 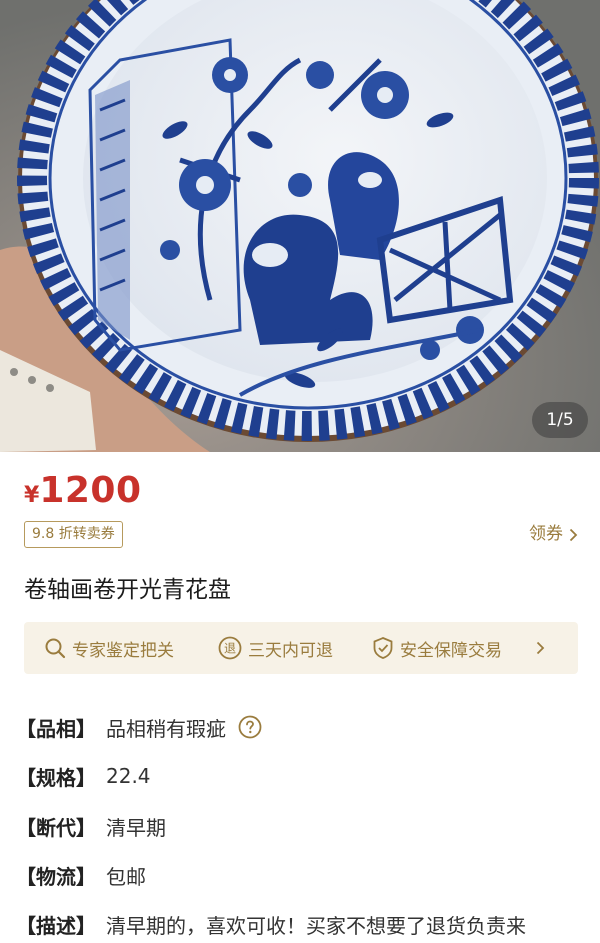 I want to click on coupon-badge: 9.8 折转卖券, so click(x=73, y=534).